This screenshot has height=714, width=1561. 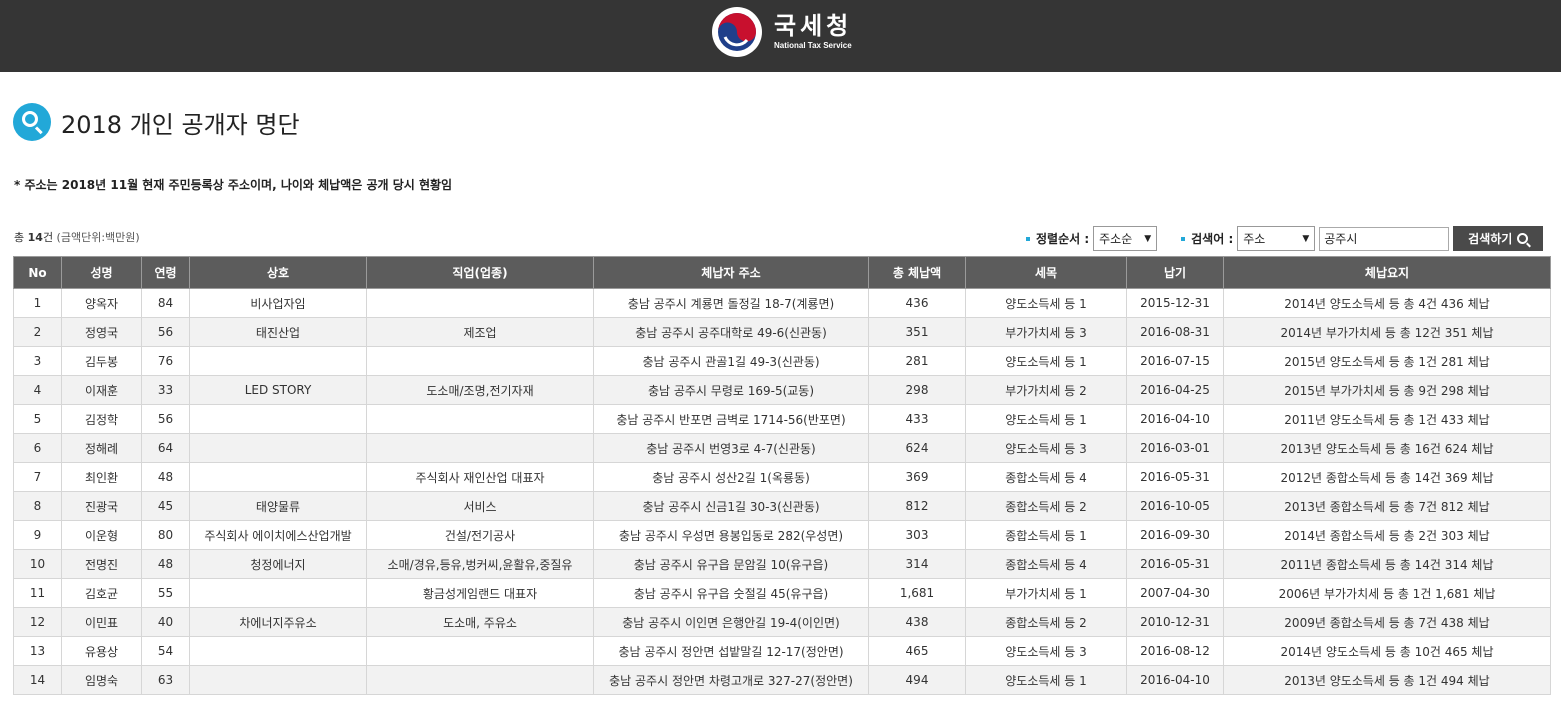 I want to click on search-button: 검색하기, so click(x=1498, y=238).